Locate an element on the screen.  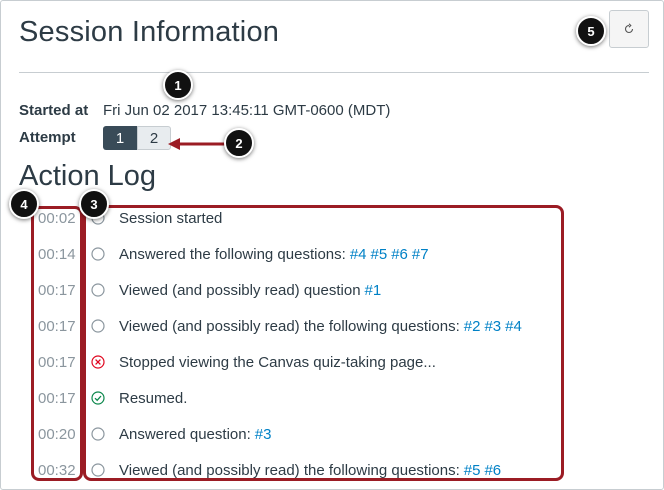
refresh-icon is located at coordinates (629, 28).